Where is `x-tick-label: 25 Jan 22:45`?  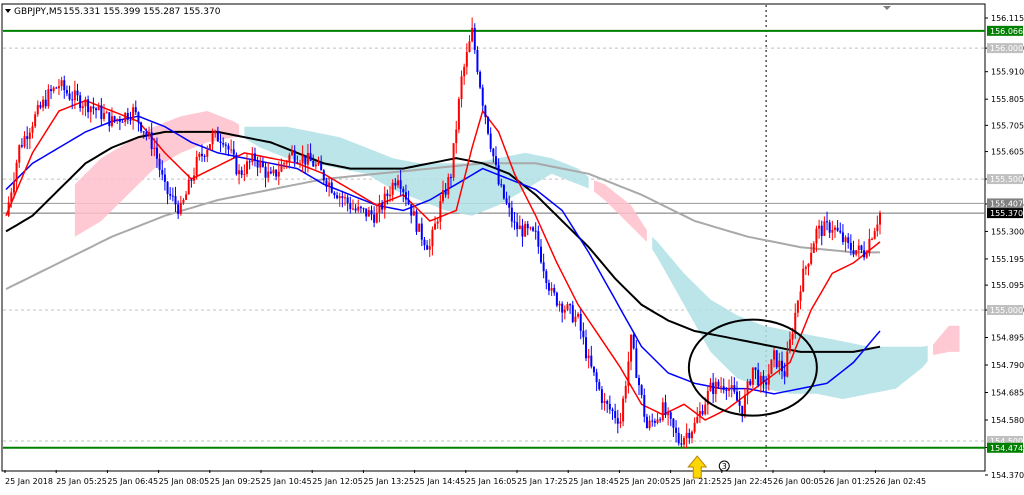
x-tick-label: 25 Jan 22:45 is located at coordinates (747, 481).